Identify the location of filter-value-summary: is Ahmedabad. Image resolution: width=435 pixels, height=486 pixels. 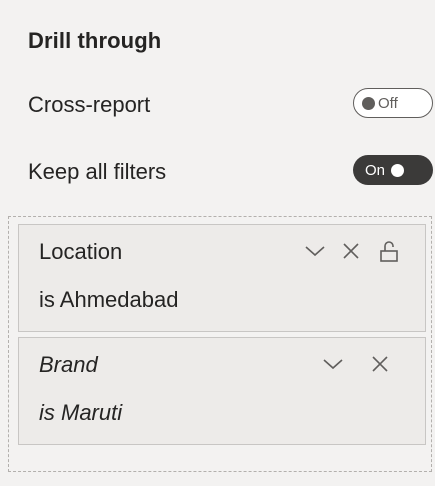
(109, 299).